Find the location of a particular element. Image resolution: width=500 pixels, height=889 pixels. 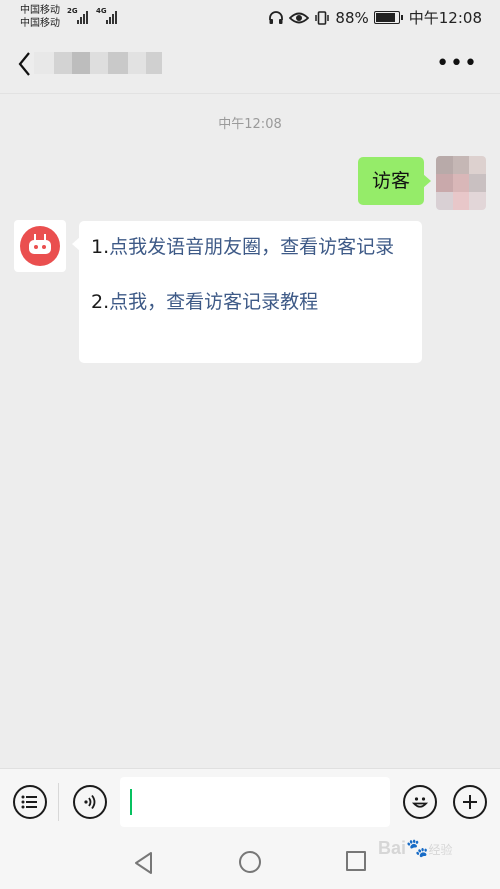

plus-icon is located at coordinates (470, 802).